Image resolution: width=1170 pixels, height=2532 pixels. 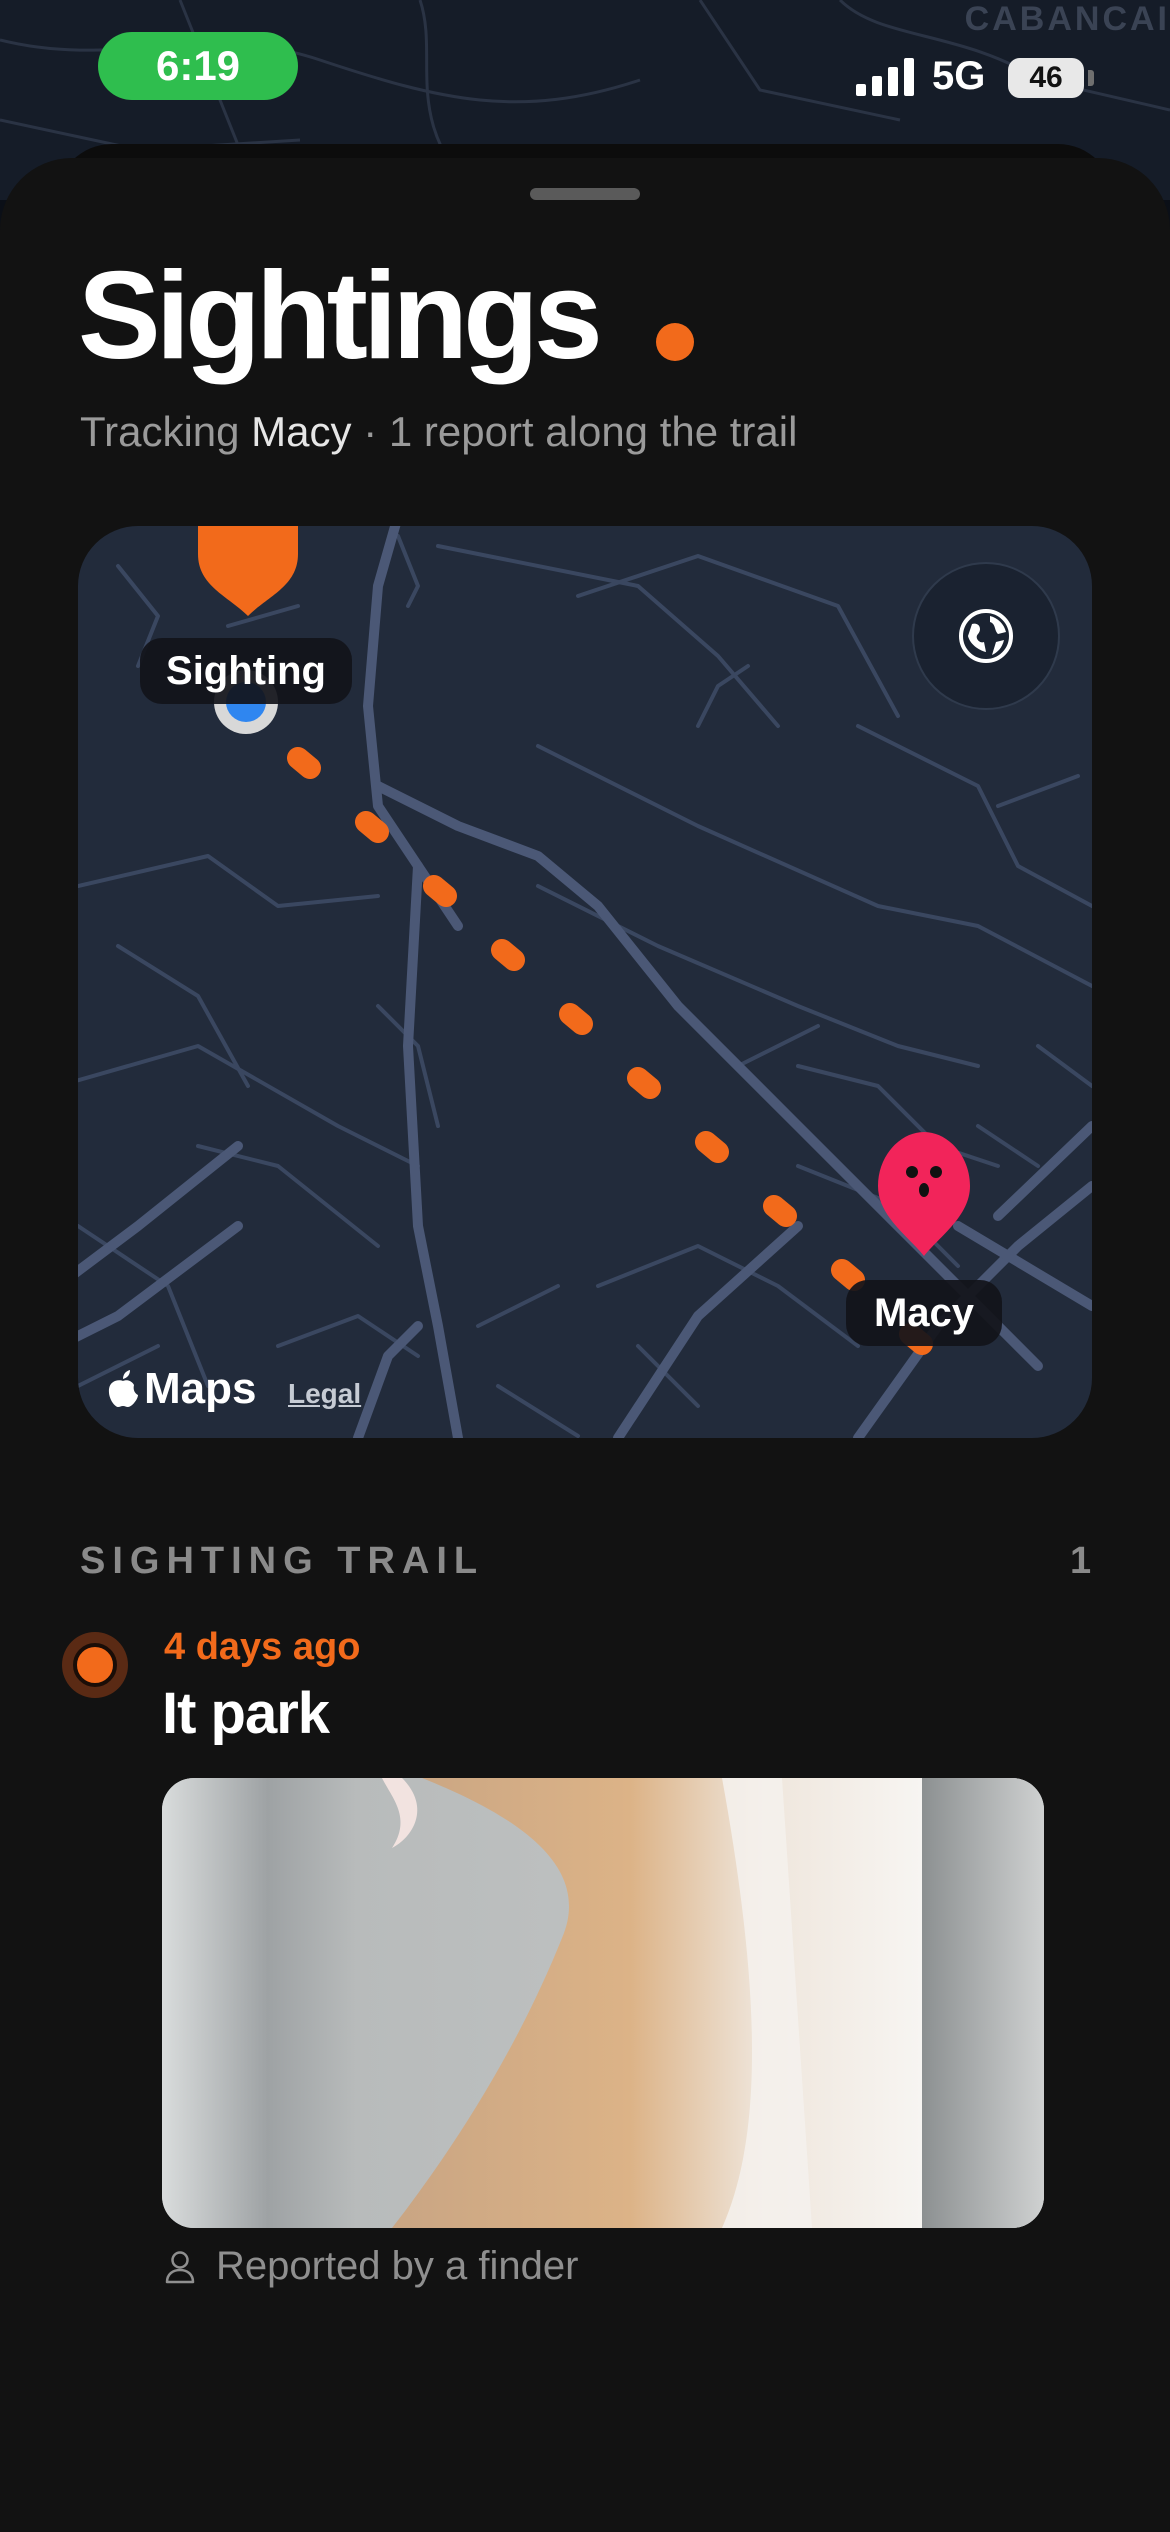 What do you see at coordinates (574, 431) in the screenshot?
I see `subtitle-suffix: · 1 report along the trail` at bounding box center [574, 431].